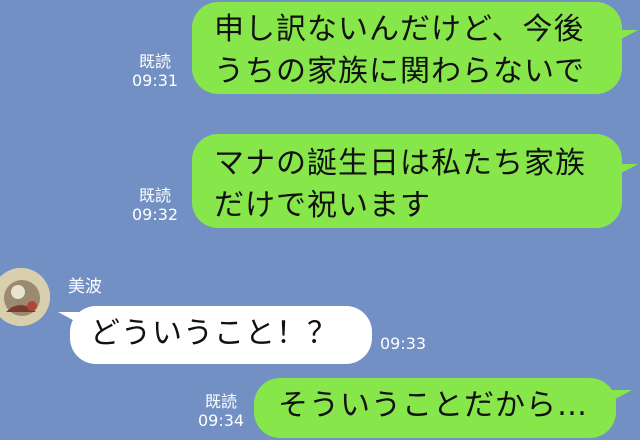 The width and height of the screenshot is (640, 440). Describe the element at coordinates (403, 343) in the screenshot. I see `timestamp: 09:33` at that location.